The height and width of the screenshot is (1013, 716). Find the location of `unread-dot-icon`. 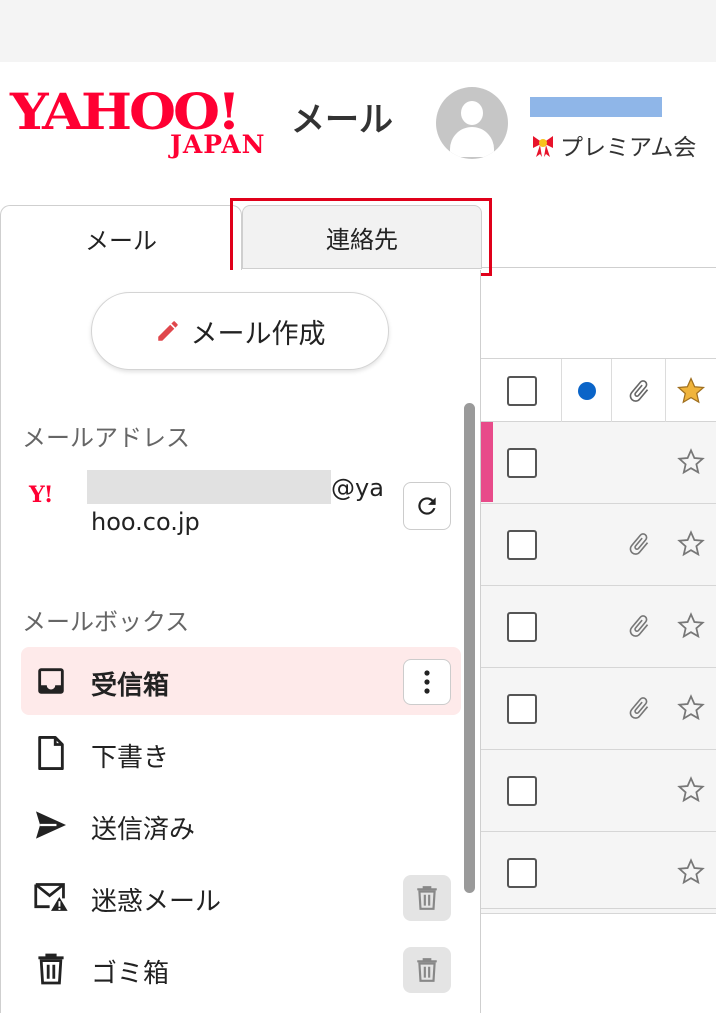

unread-dot-icon is located at coordinates (587, 391).